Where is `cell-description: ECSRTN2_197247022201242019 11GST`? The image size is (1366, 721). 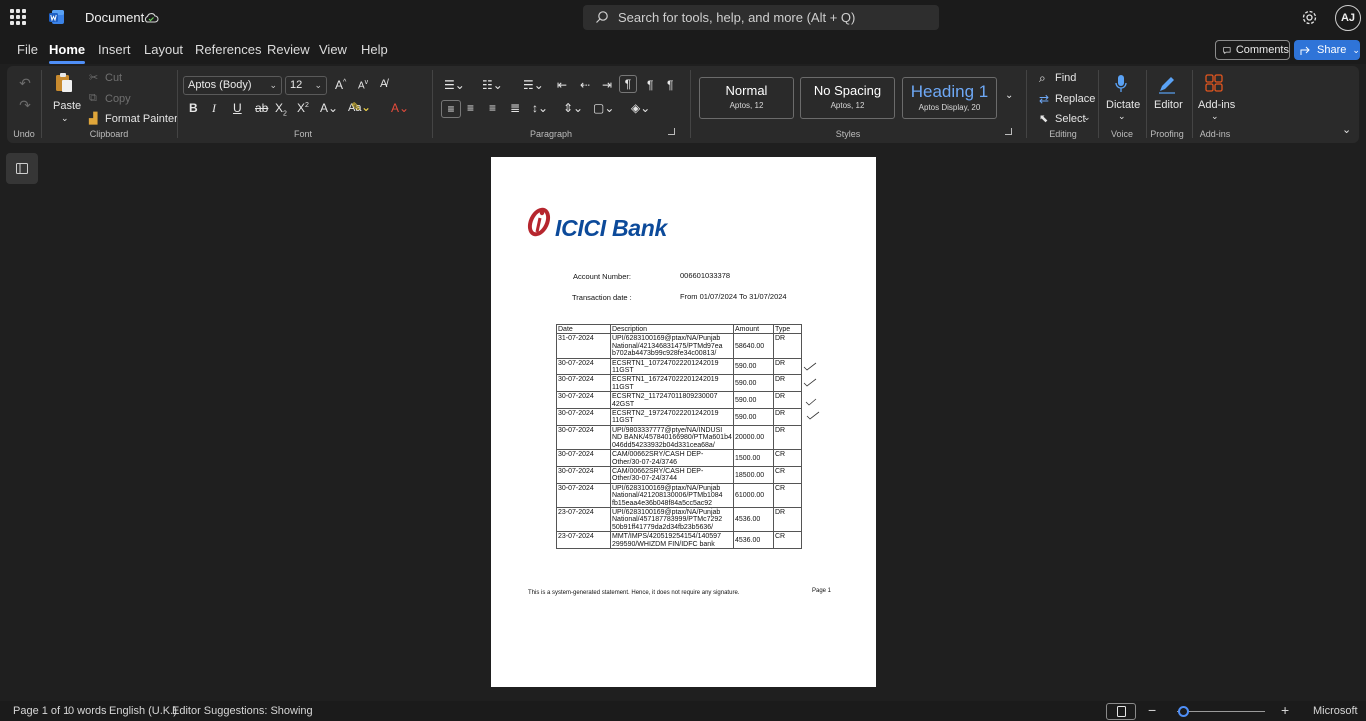 cell-description: ECSRTN2_197247022201242019 11GST is located at coordinates (672, 417).